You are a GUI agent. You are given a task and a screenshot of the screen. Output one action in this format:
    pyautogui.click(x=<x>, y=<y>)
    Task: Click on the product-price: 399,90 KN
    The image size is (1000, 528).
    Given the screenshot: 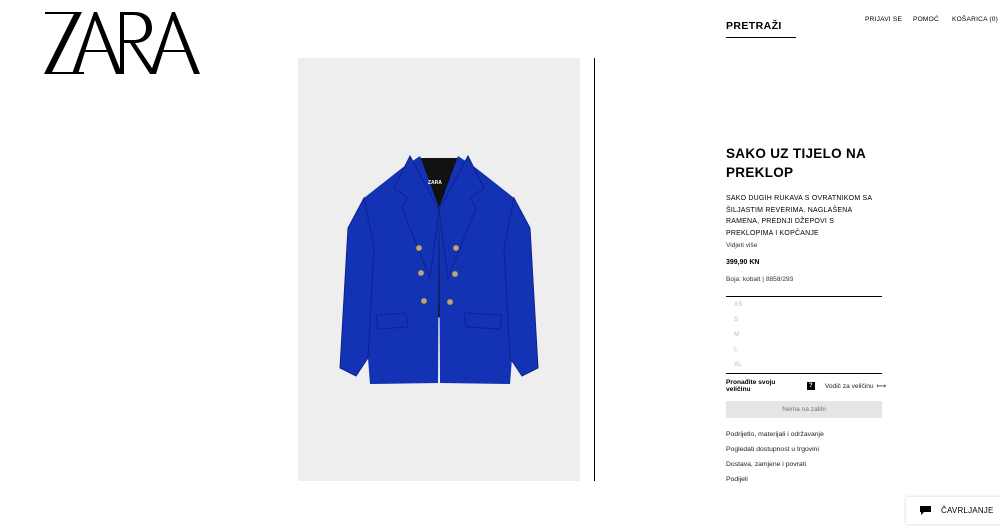 What is the action you would take?
    pyautogui.click(x=743, y=262)
    